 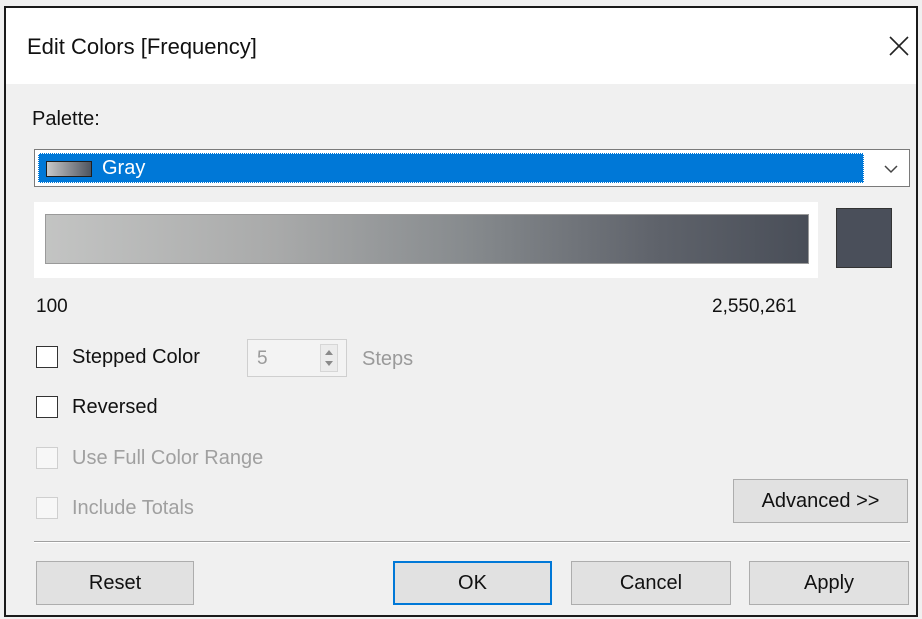 I want to click on stepped-color-label: Stepped Color, so click(x=136, y=357).